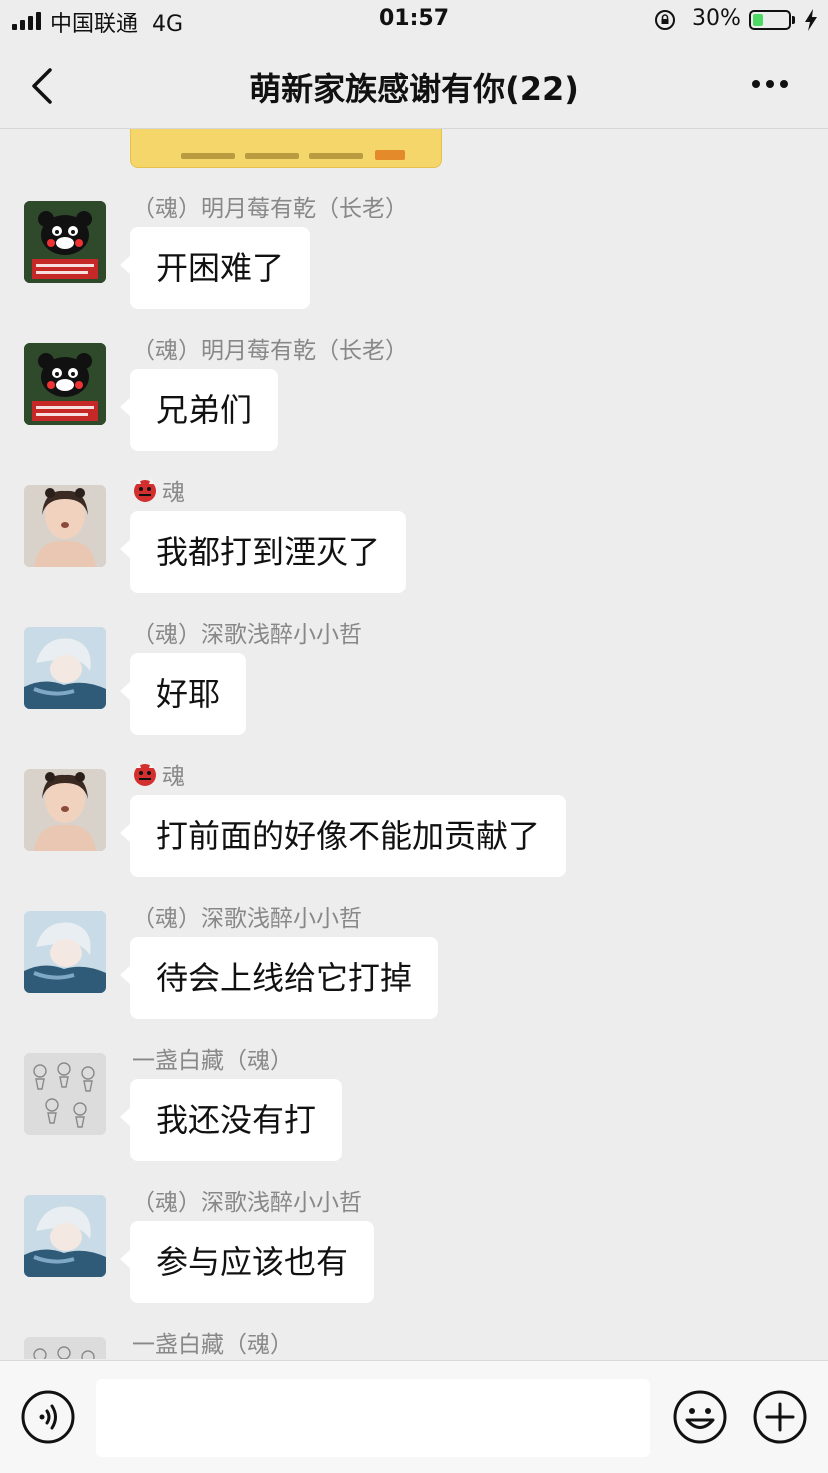 The height and width of the screenshot is (1473, 828). What do you see at coordinates (48, 1417) in the screenshot?
I see `voice-icon` at bounding box center [48, 1417].